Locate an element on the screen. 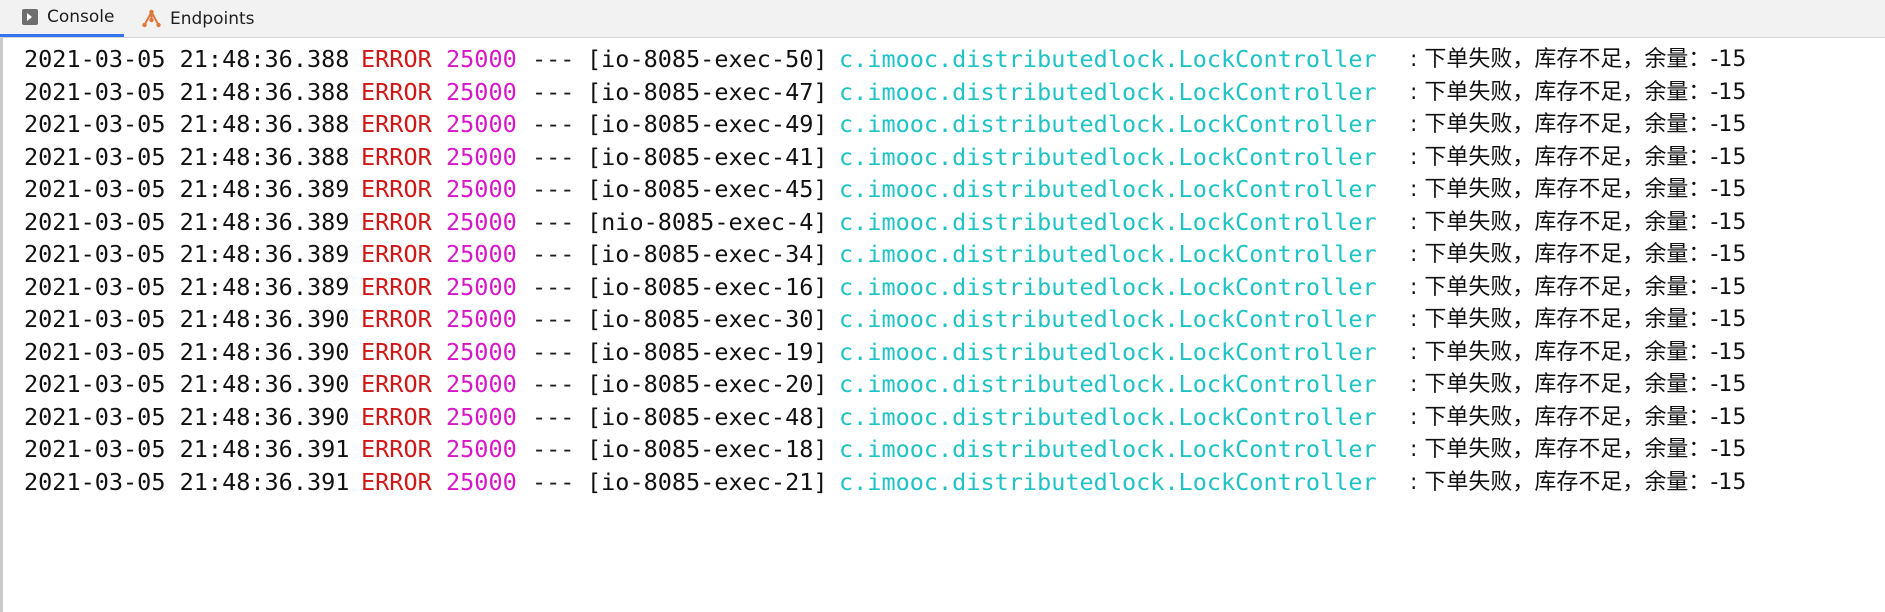 The width and height of the screenshot is (1885, 612). tab-endpoints: Endpoints is located at coordinates (207, 18).